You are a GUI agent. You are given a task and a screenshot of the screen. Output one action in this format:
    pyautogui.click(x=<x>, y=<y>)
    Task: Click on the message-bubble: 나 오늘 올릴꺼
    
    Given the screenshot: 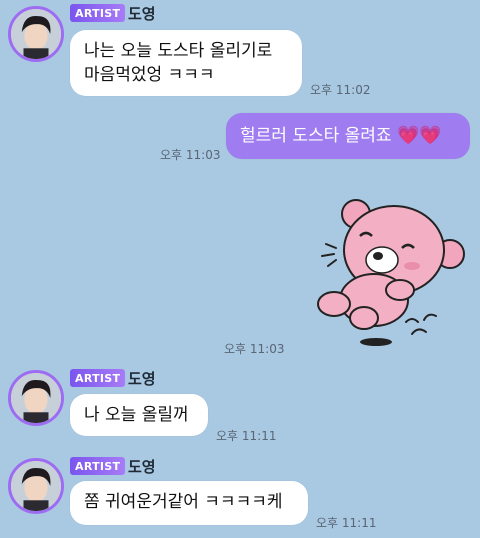 What is the action you would take?
    pyautogui.click(x=139, y=415)
    